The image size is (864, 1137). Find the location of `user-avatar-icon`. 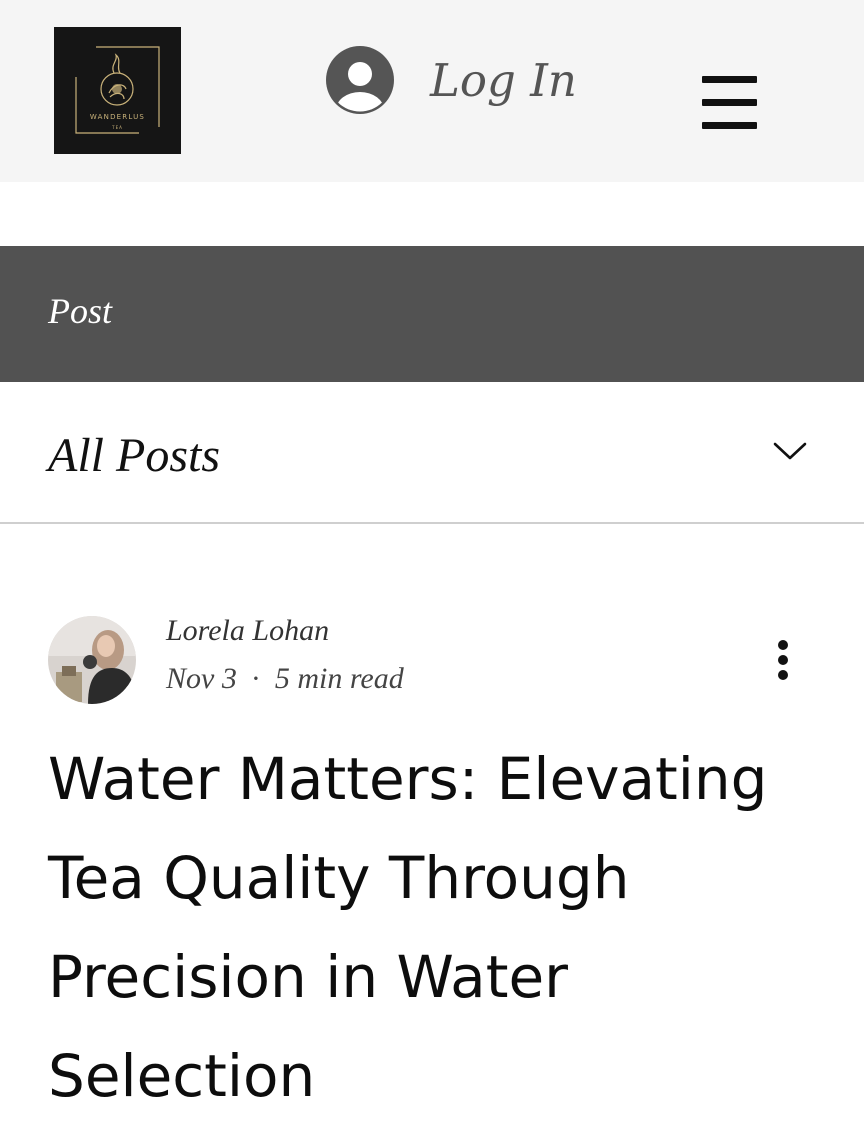

user-avatar-icon is located at coordinates (360, 80).